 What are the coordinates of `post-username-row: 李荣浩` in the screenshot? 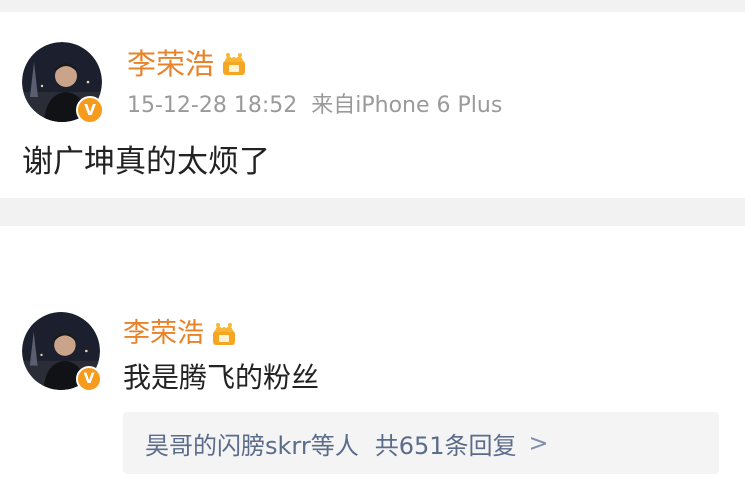 It's located at (187, 64).